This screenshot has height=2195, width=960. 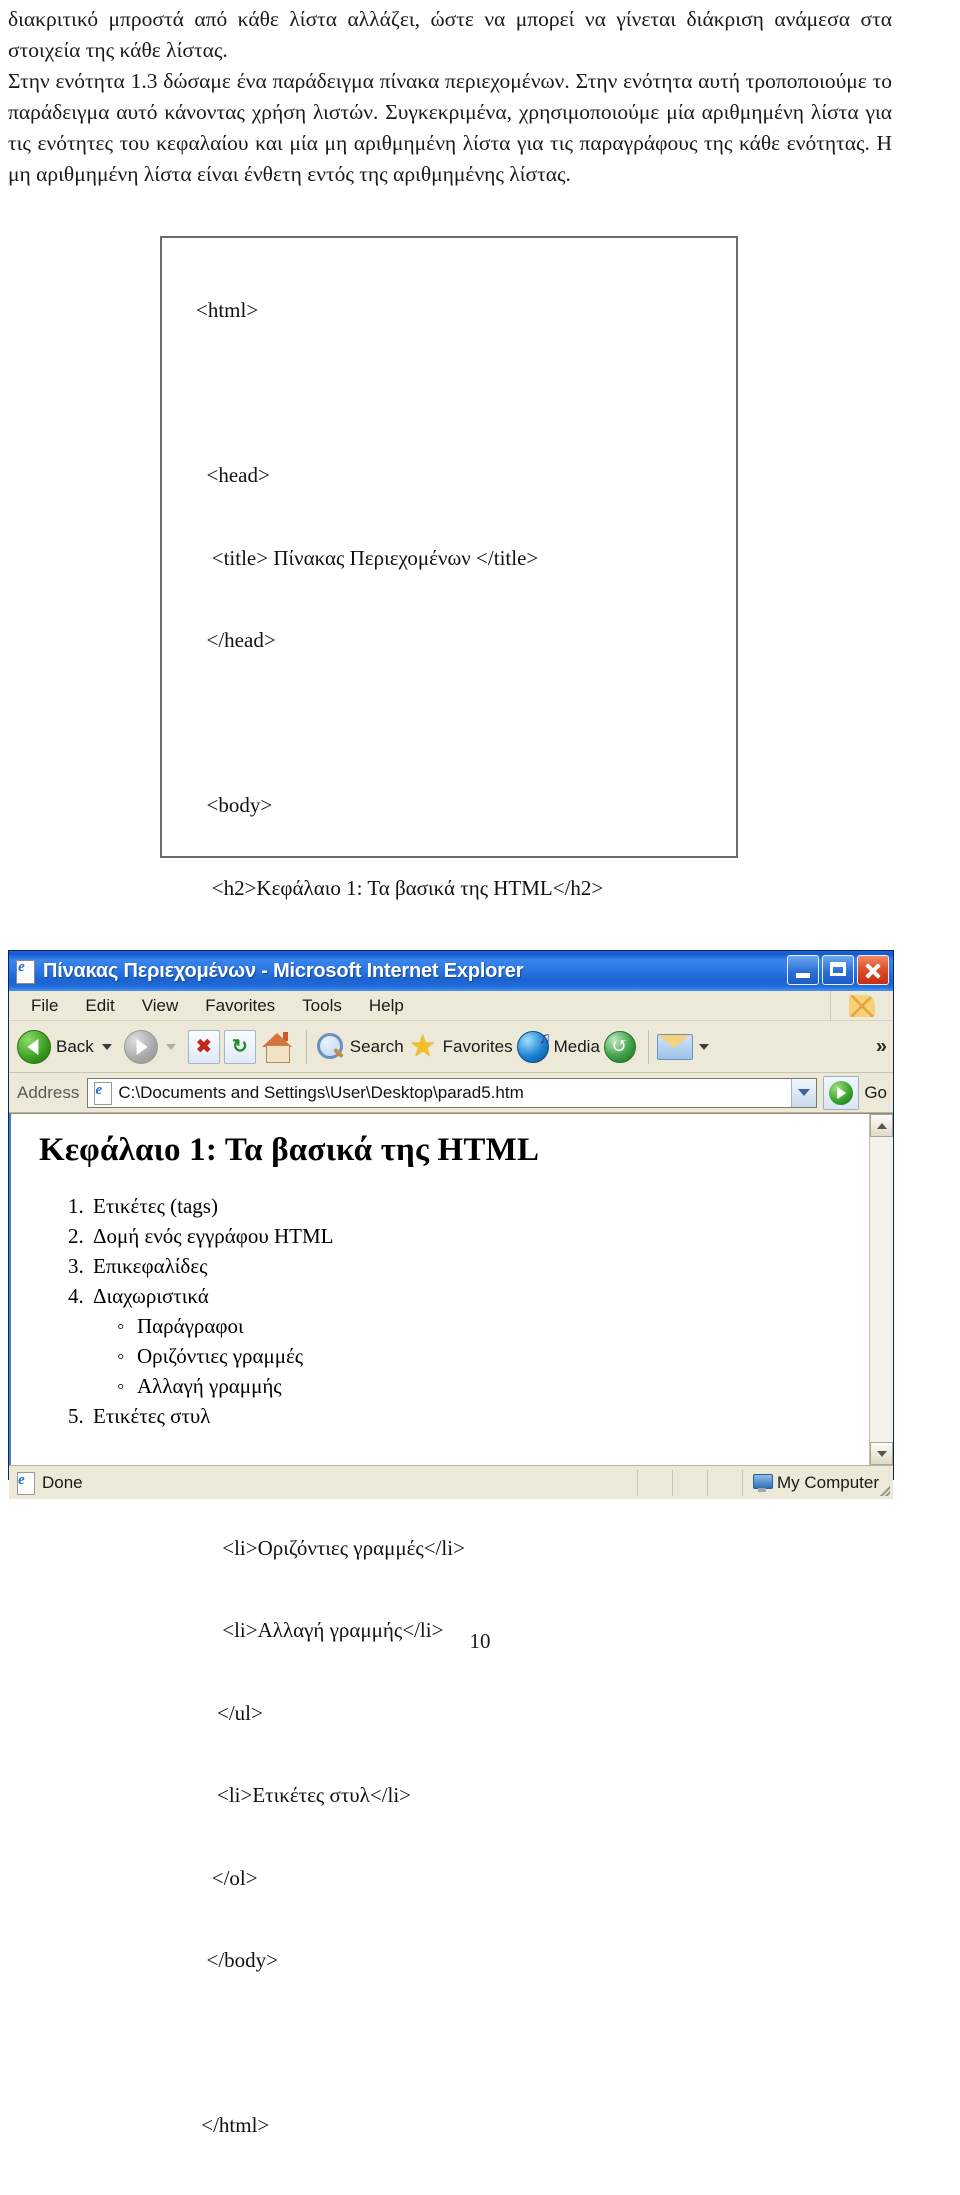 I want to click on code-line: </ol>, so click(x=227, y=1877).